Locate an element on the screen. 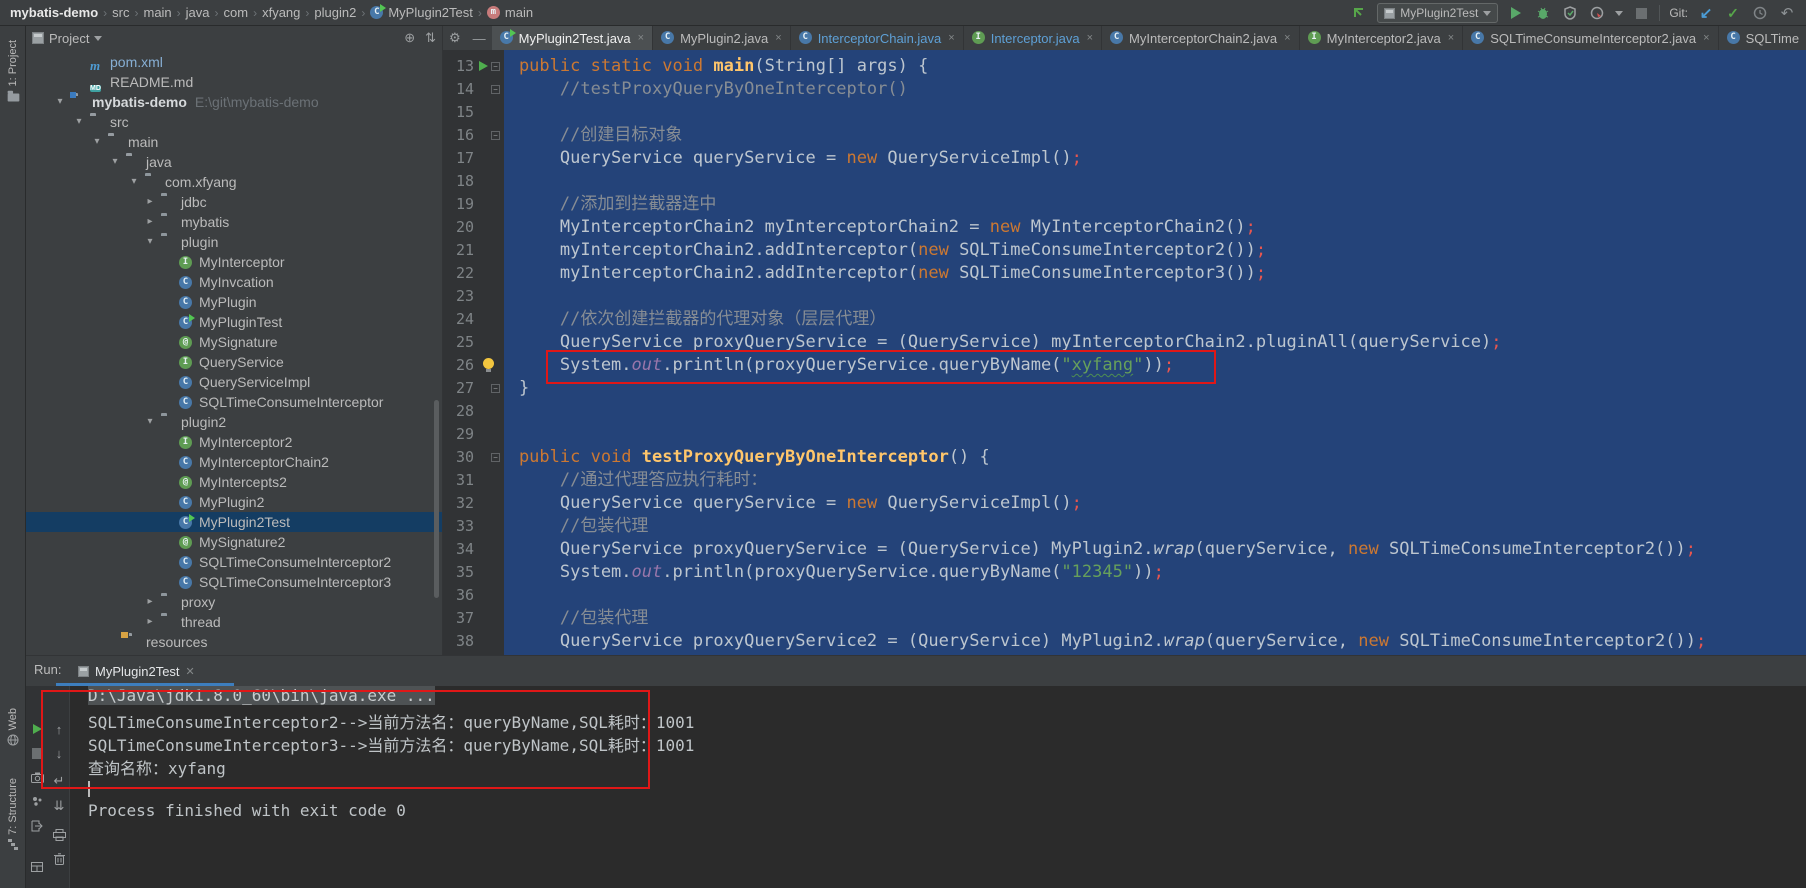 The image size is (1806, 888). print-icon is located at coordinates (59, 835).